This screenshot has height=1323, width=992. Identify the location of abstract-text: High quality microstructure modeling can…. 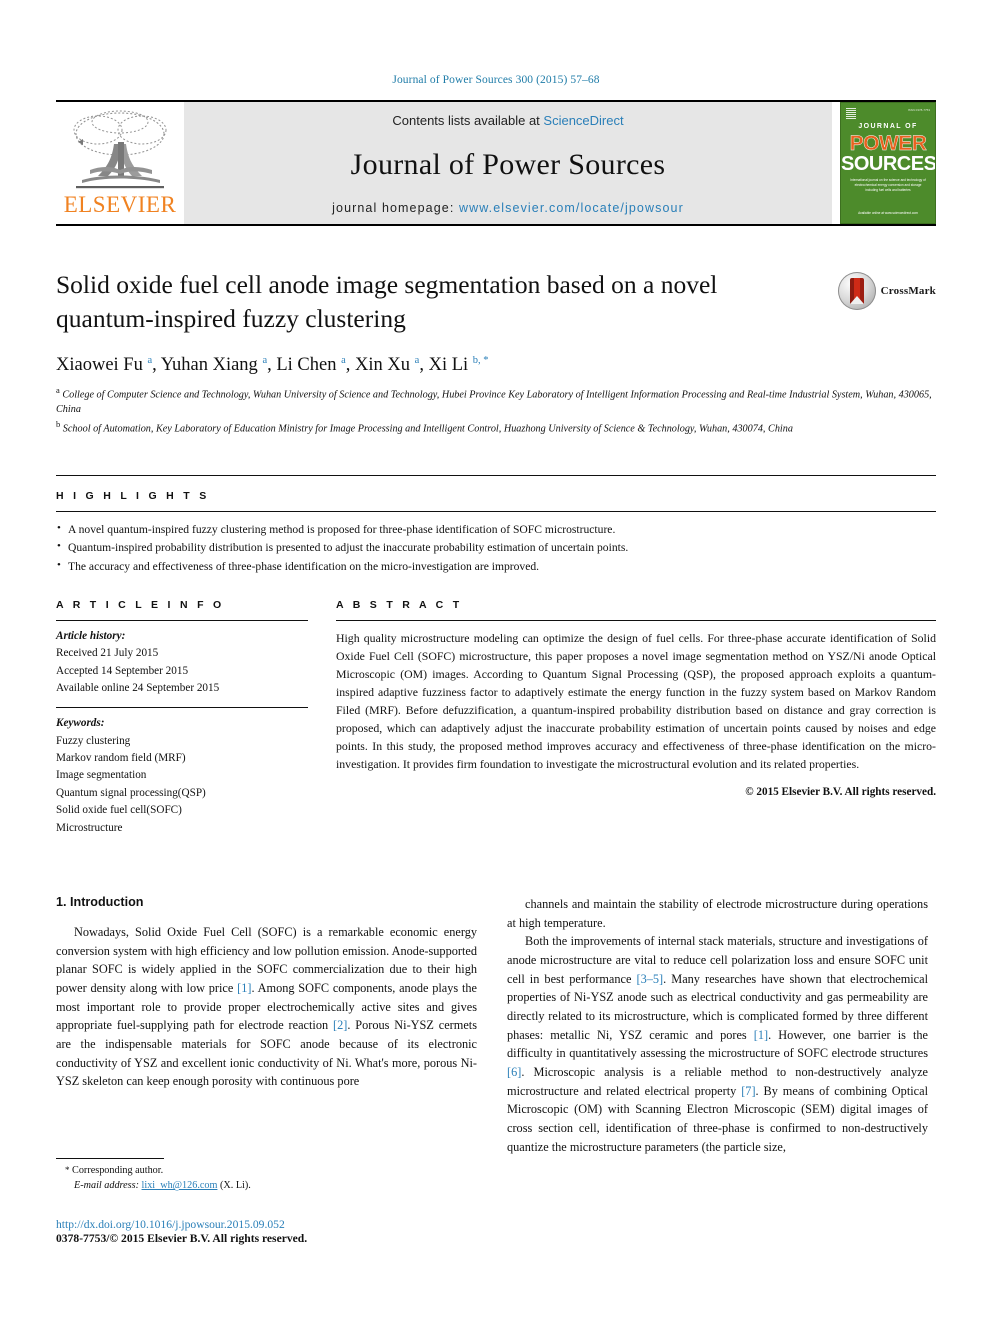
(636, 701).